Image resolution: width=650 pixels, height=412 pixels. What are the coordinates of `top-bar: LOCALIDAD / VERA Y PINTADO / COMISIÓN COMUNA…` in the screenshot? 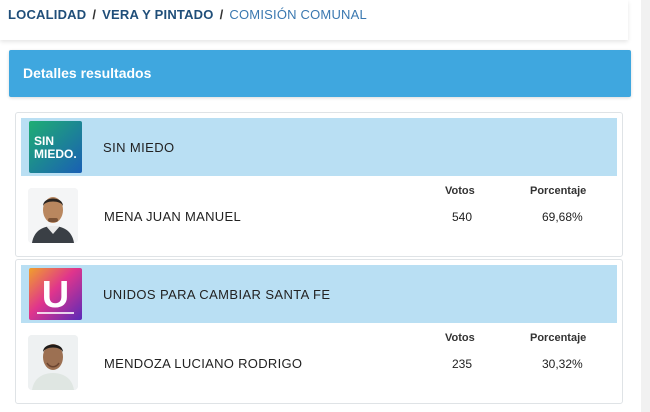 It's located at (314, 20).